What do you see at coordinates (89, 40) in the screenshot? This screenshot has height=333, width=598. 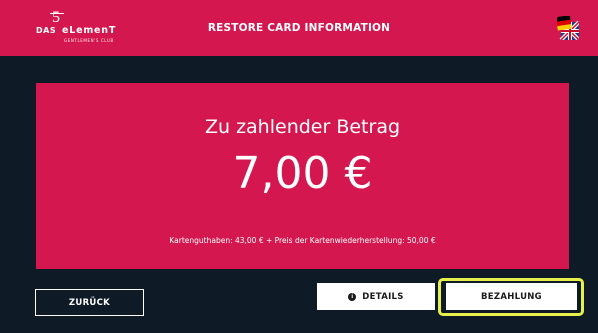 I see `logo-subtitle: GENTLEMEN'S CLUB` at bounding box center [89, 40].